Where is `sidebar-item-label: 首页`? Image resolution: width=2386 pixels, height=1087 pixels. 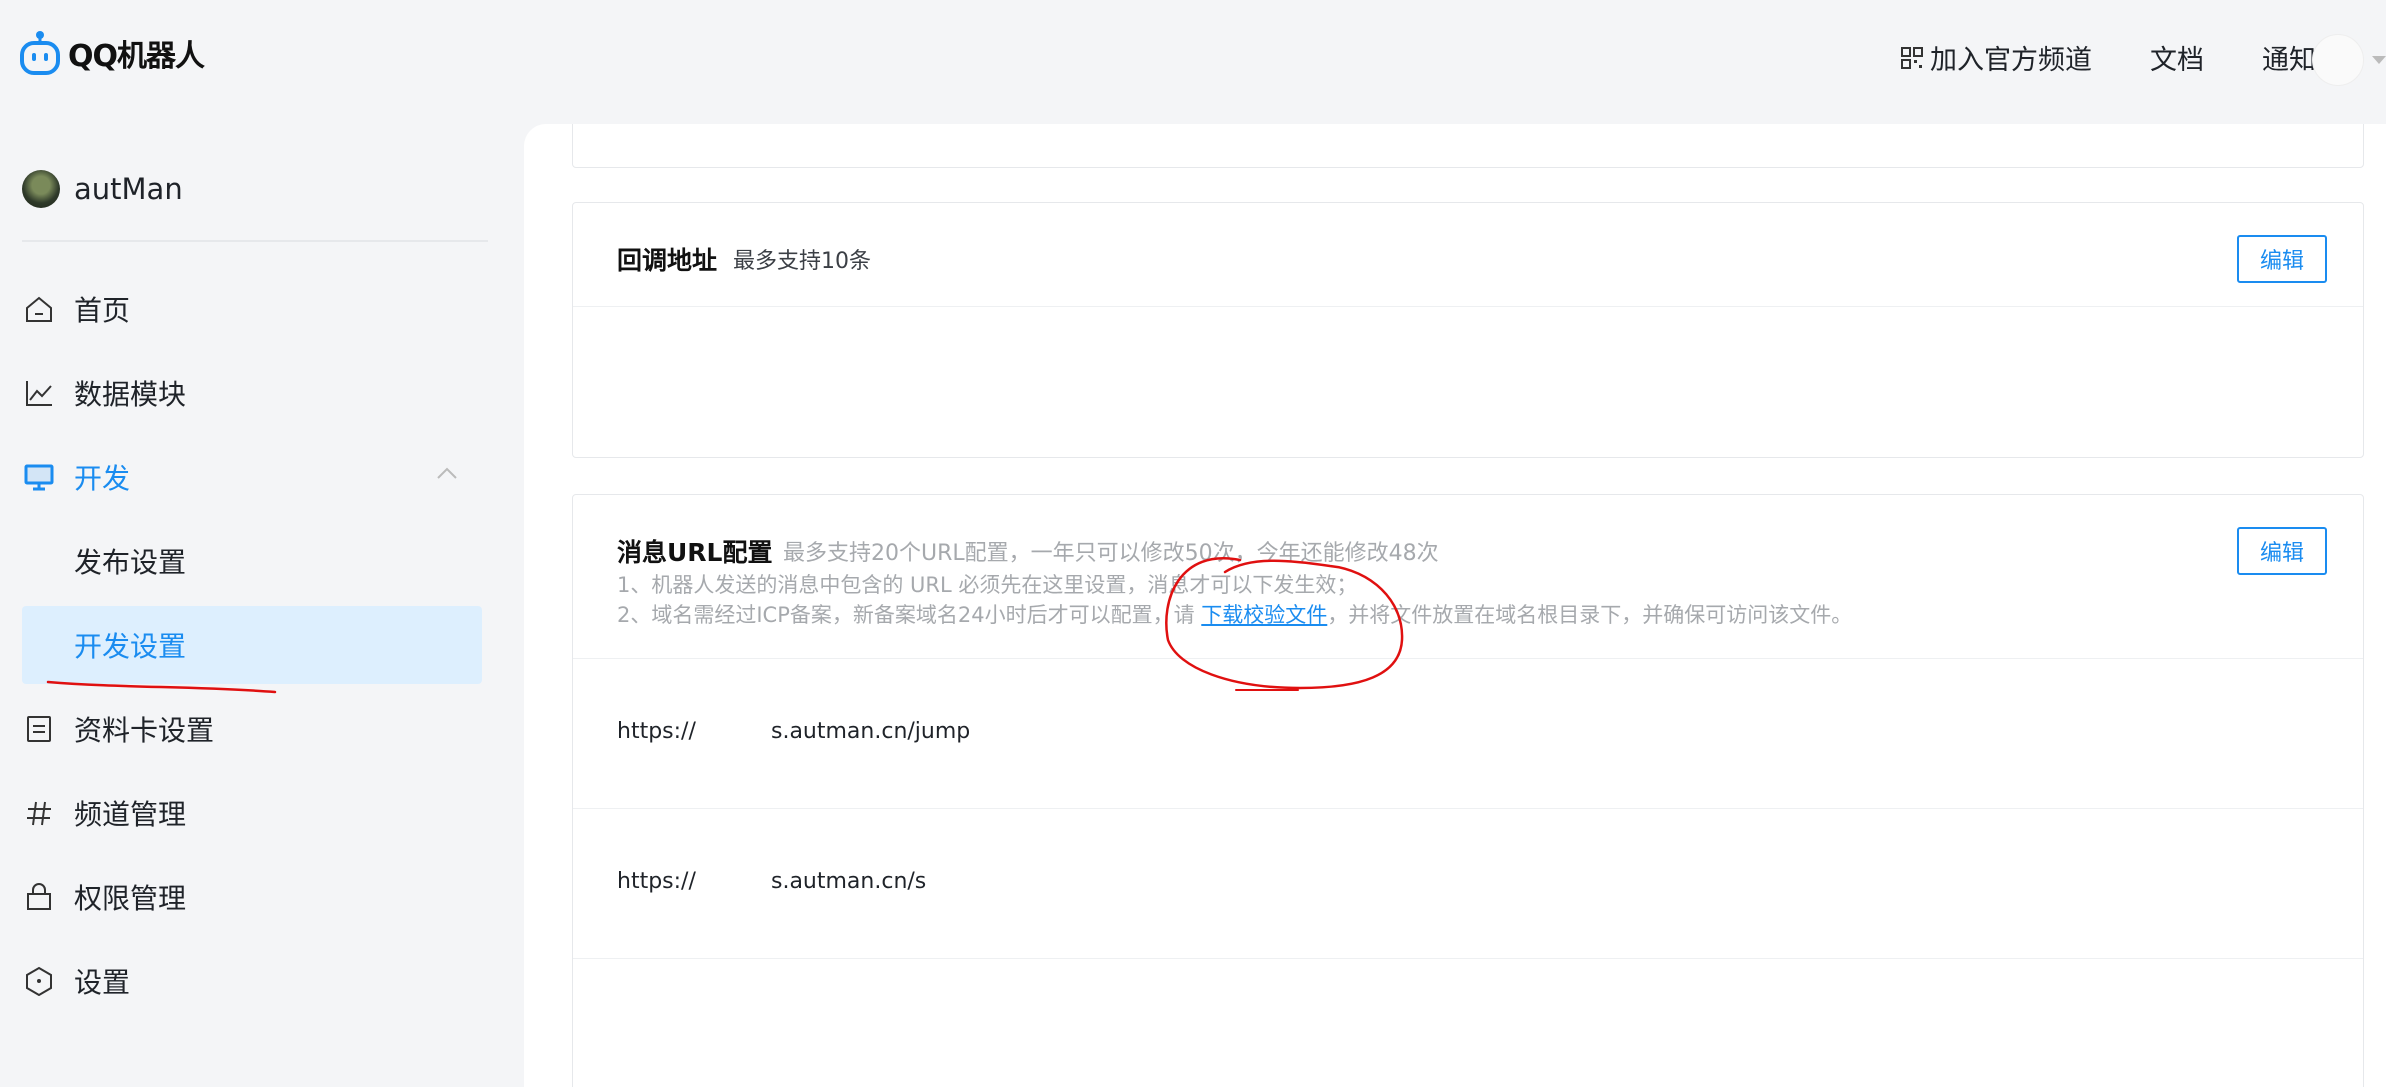 sidebar-item-label: 首页 is located at coordinates (102, 310).